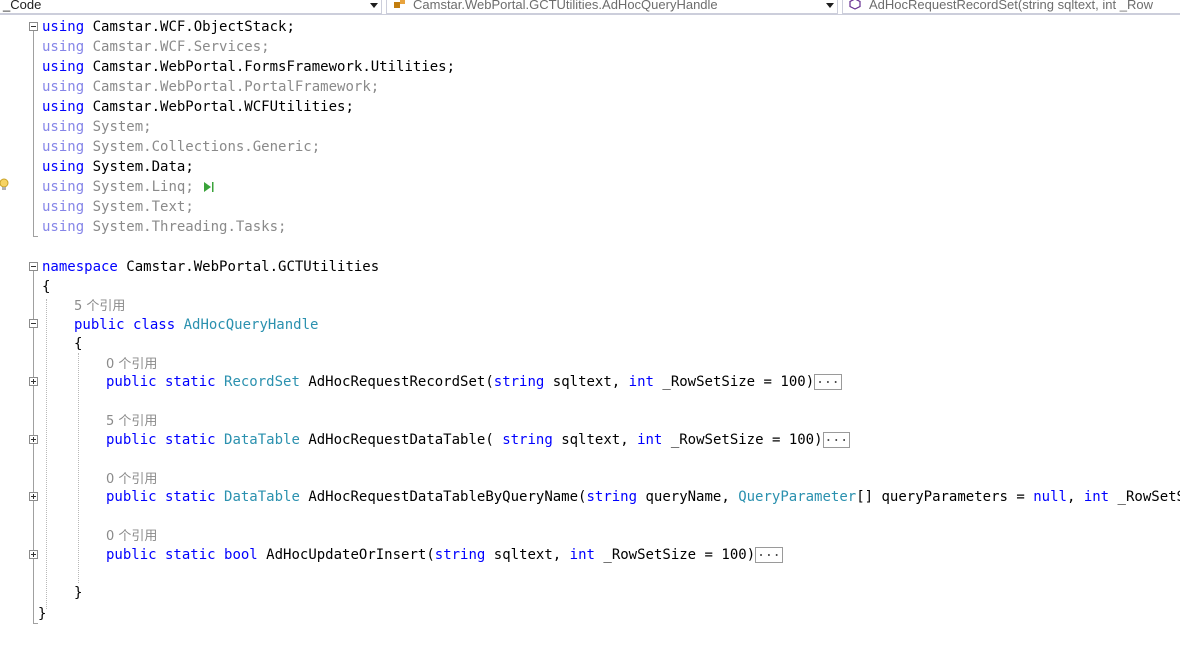 The height and width of the screenshot is (652, 1180). Describe the element at coordinates (78, 344) in the screenshot. I see `code-line-class-open: {` at that location.